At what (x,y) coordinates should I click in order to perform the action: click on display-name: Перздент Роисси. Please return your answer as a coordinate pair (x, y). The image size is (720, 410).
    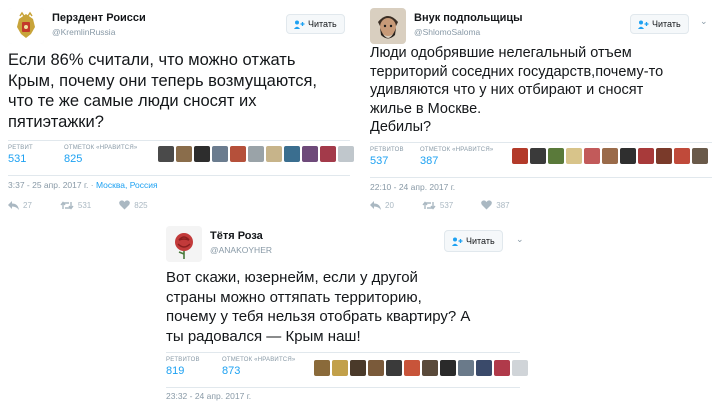
    Looking at the image, I should click on (99, 18).